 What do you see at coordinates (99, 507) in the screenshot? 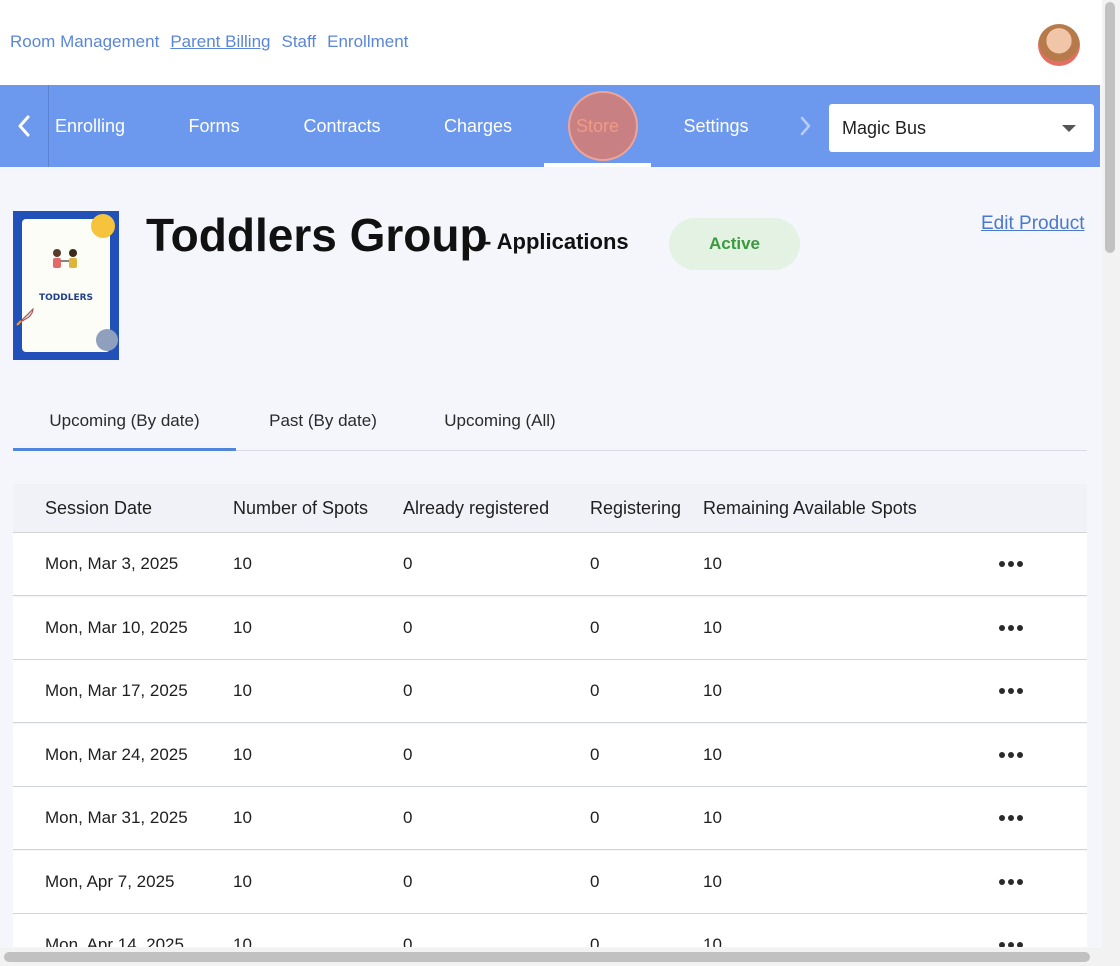
I see `column-session-date: Session Date` at bounding box center [99, 507].